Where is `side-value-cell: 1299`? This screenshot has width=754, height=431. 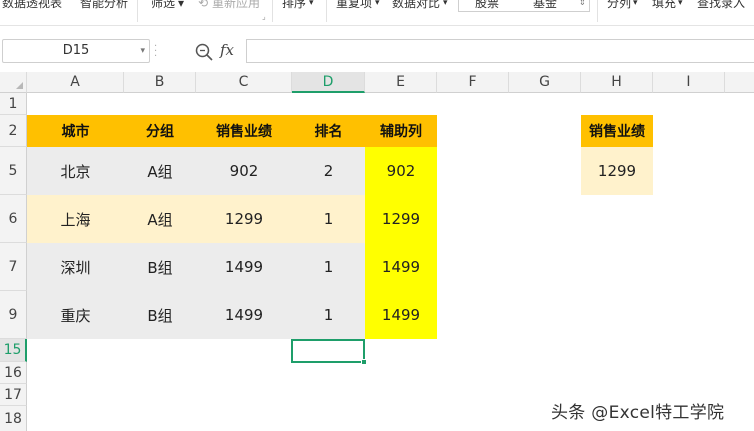
side-value-cell: 1299 is located at coordinates (617, 171).